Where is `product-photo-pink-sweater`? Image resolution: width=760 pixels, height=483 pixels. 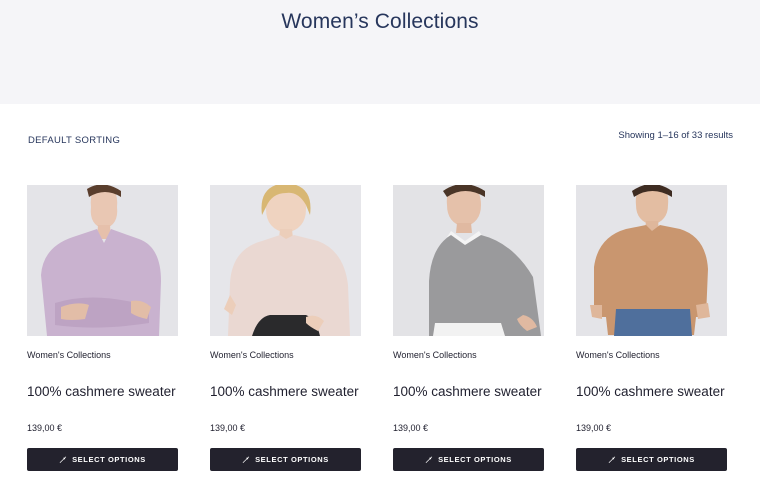
product-photo-pink-sweater is located at coordinates (285, 260).